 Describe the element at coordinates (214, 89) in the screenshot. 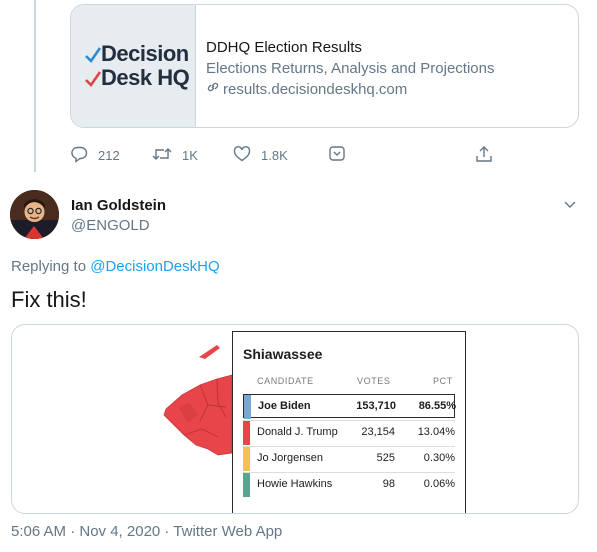

I see `link-icon` at that location.